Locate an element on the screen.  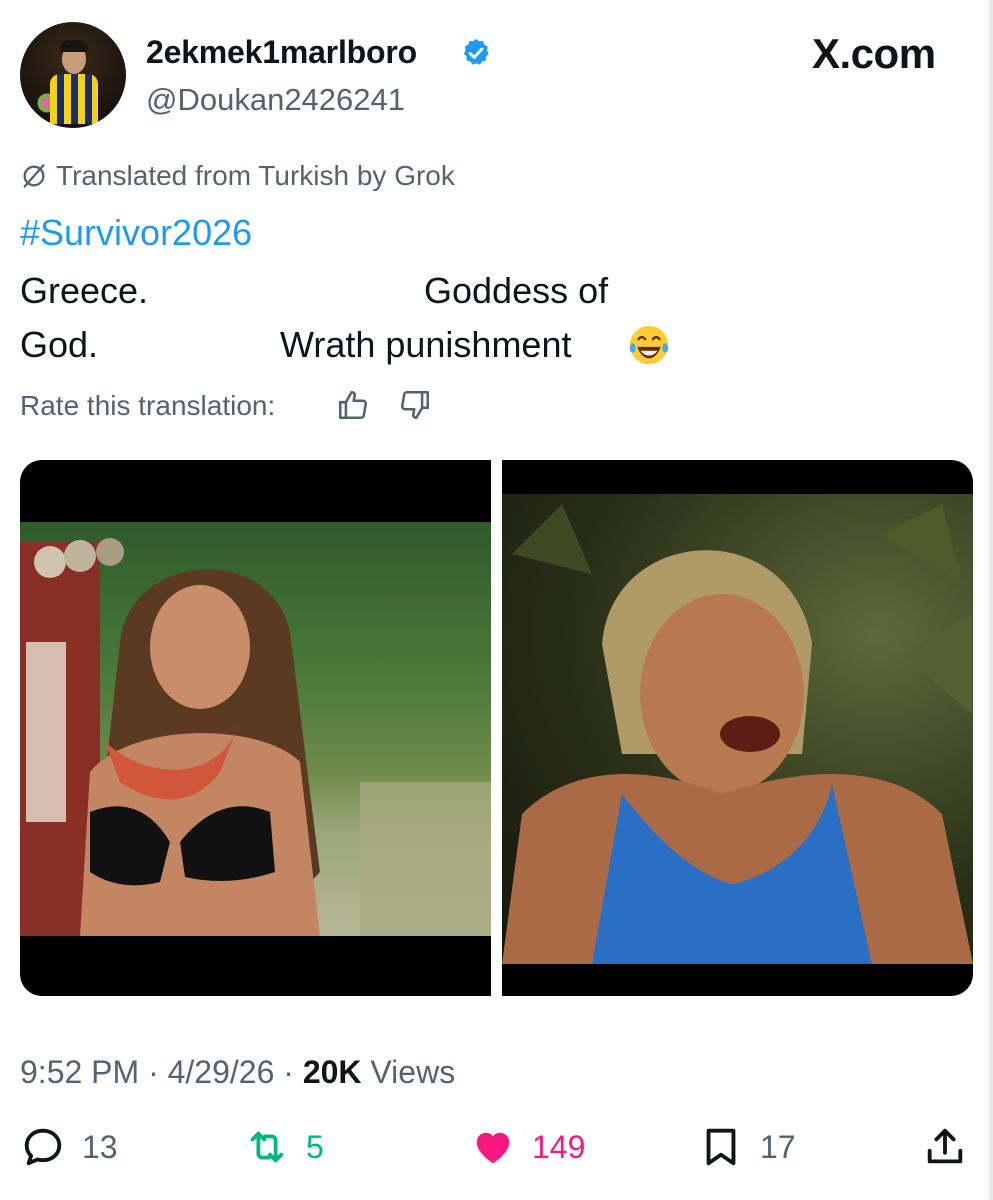
avatar-hair is located at coordinates (74, 46).